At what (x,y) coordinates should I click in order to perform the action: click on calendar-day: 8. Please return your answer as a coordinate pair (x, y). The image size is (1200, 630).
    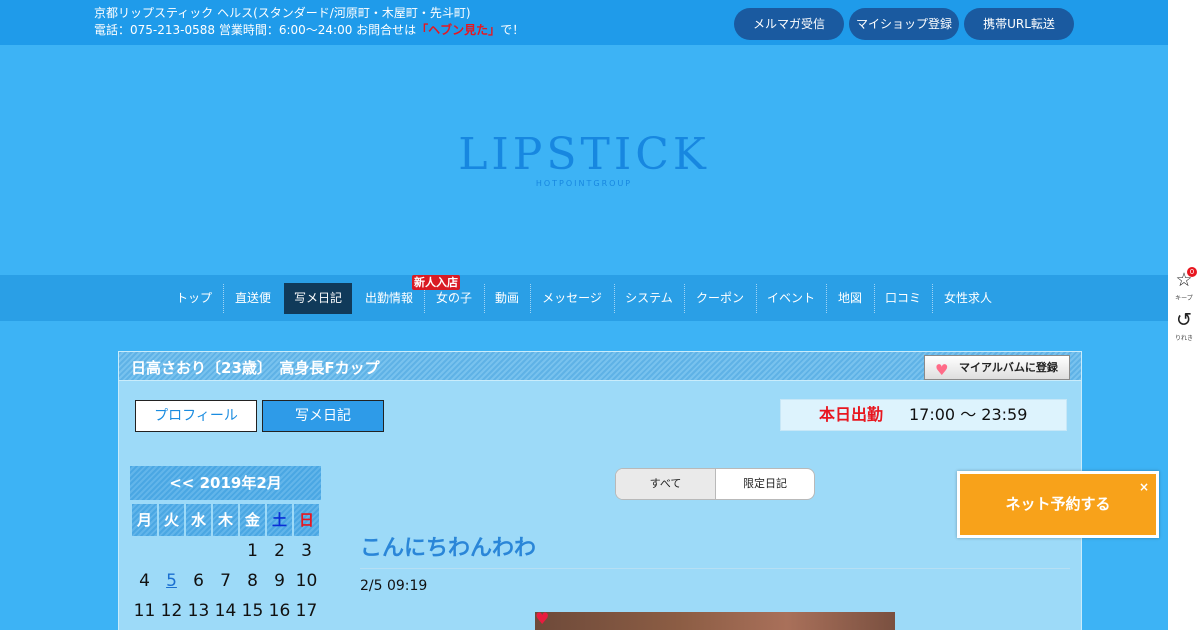
    Looking at the image, I should click on (252, 581).